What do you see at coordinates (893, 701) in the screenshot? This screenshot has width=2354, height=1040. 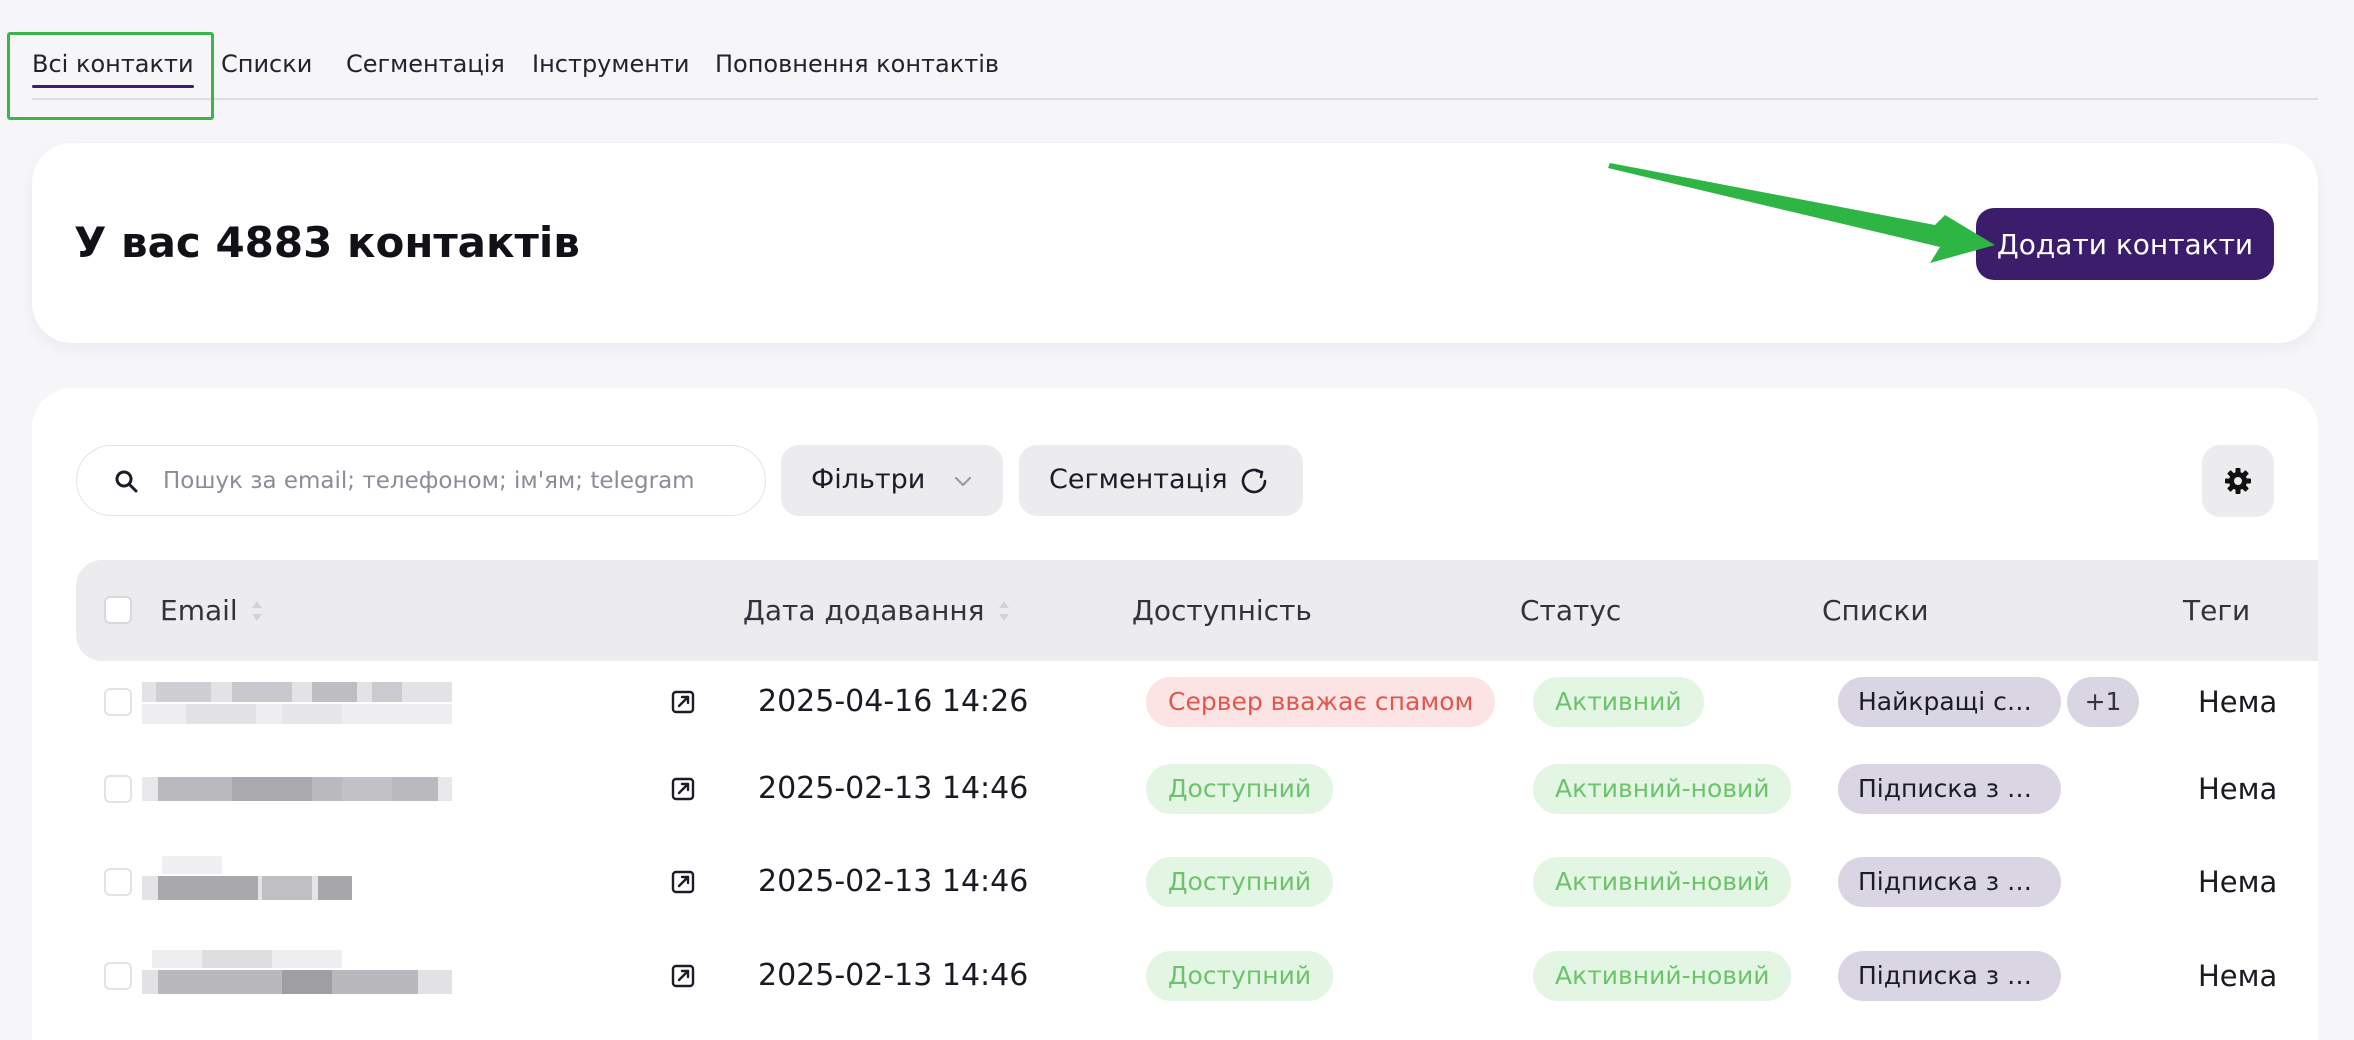 I see `date-added: 2025-04-16 14:26` at bounding box center [893, 701].